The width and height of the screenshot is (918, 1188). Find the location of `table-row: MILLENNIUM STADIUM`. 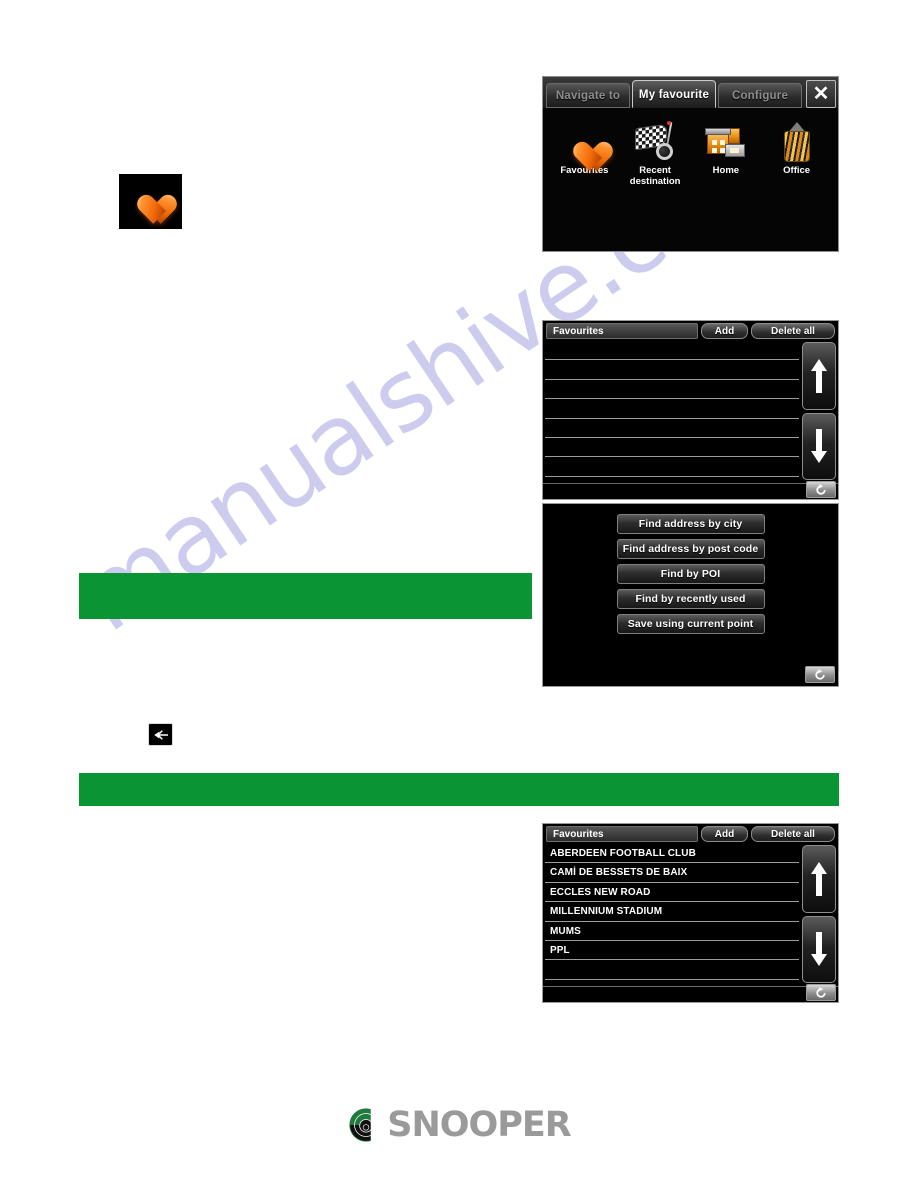

table-row: MILLENNIUM STADIUM is located at coordinates (672, 912).